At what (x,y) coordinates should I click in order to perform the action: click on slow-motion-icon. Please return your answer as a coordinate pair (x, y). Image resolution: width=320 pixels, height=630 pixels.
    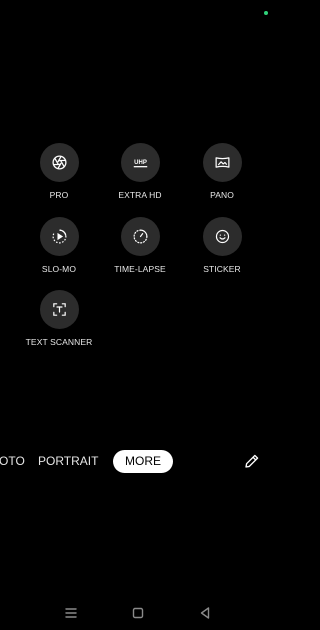
    Looking at the image, I should click on (59, 236).